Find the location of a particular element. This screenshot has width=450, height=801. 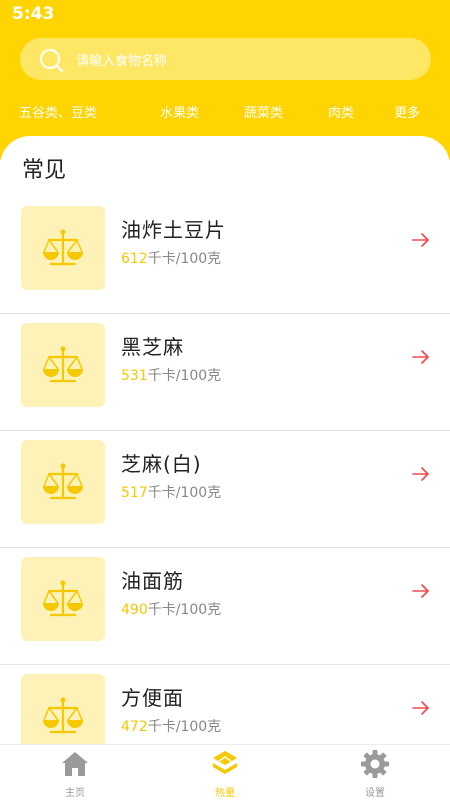

calorie-value: 472 is located at coordinates (134, 727).